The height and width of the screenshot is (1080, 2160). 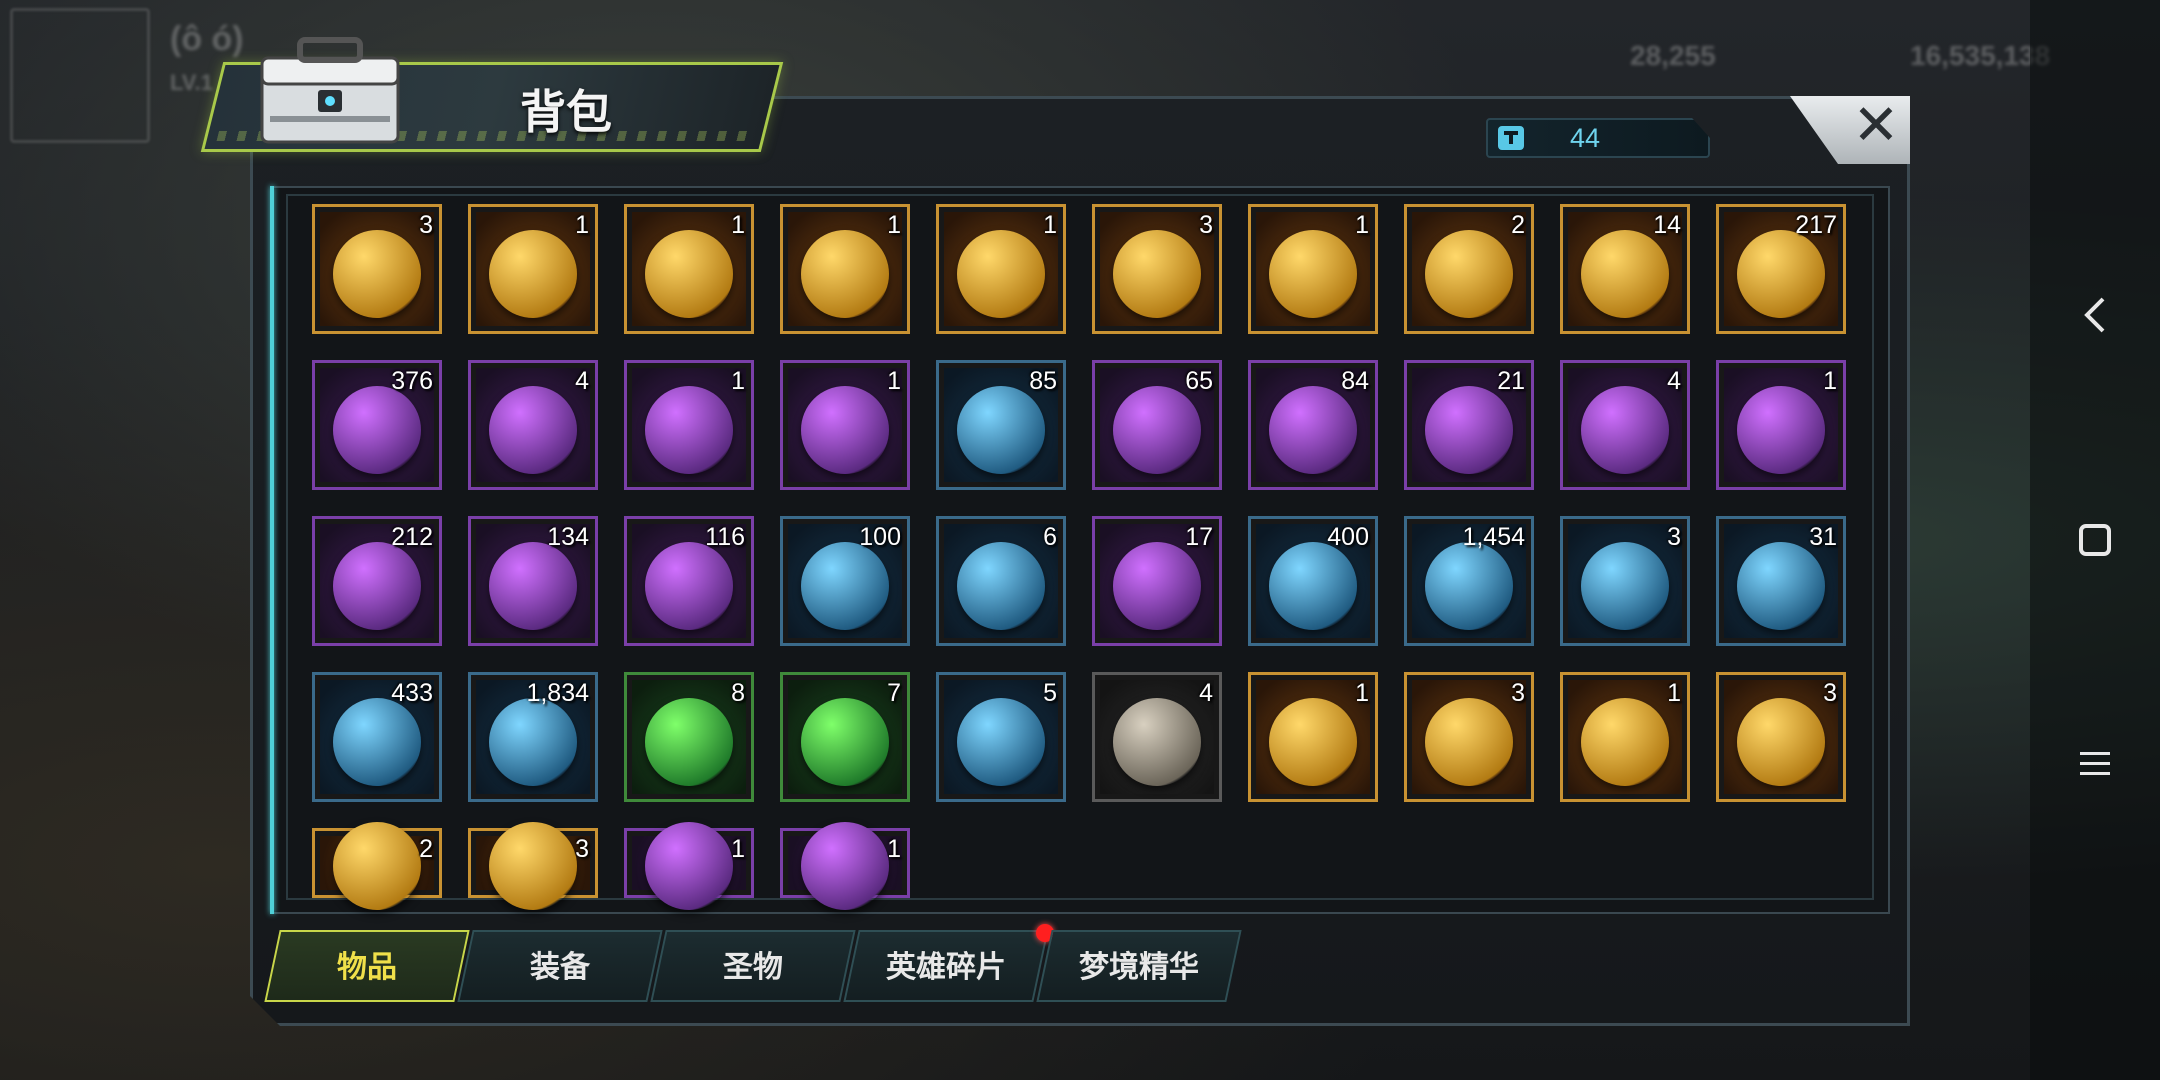 I want to click on police-badge-icon, so click(x=689, y=585).